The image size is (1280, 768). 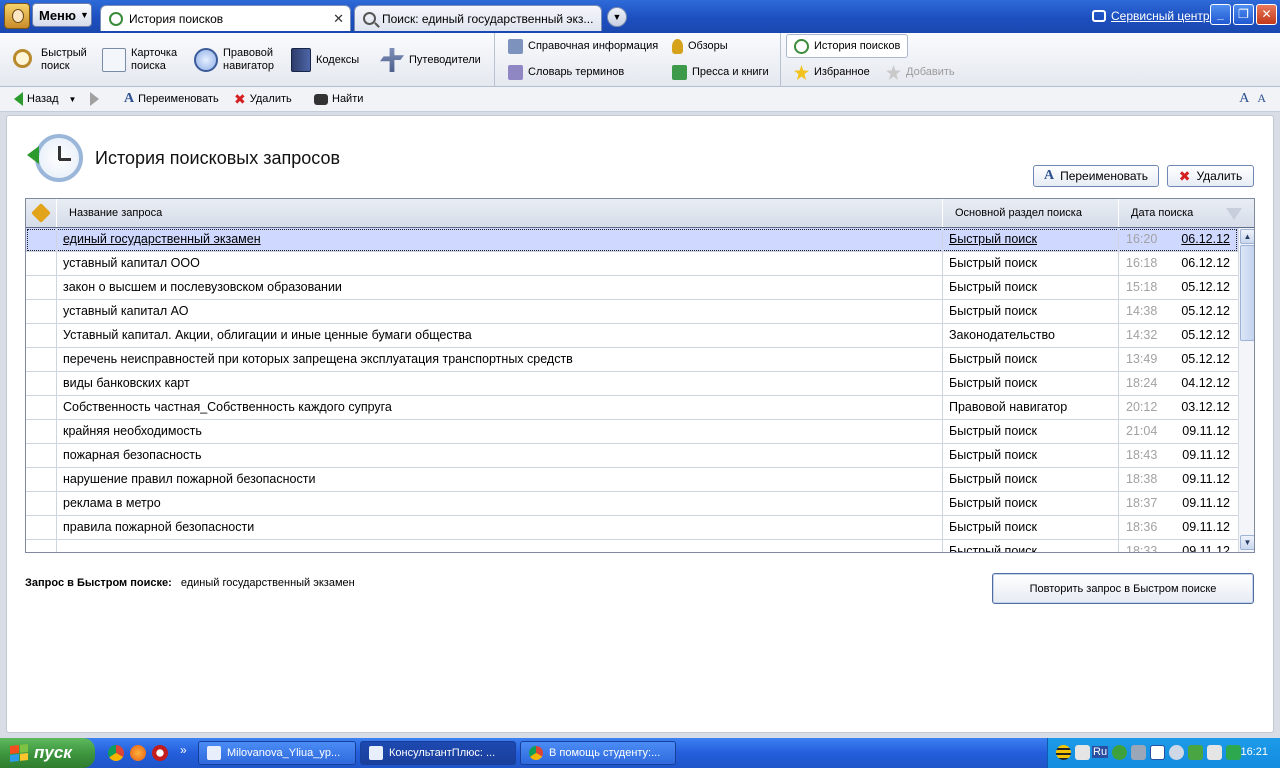 I want to click on minimize-button: _, so click(x=1220, y=14).